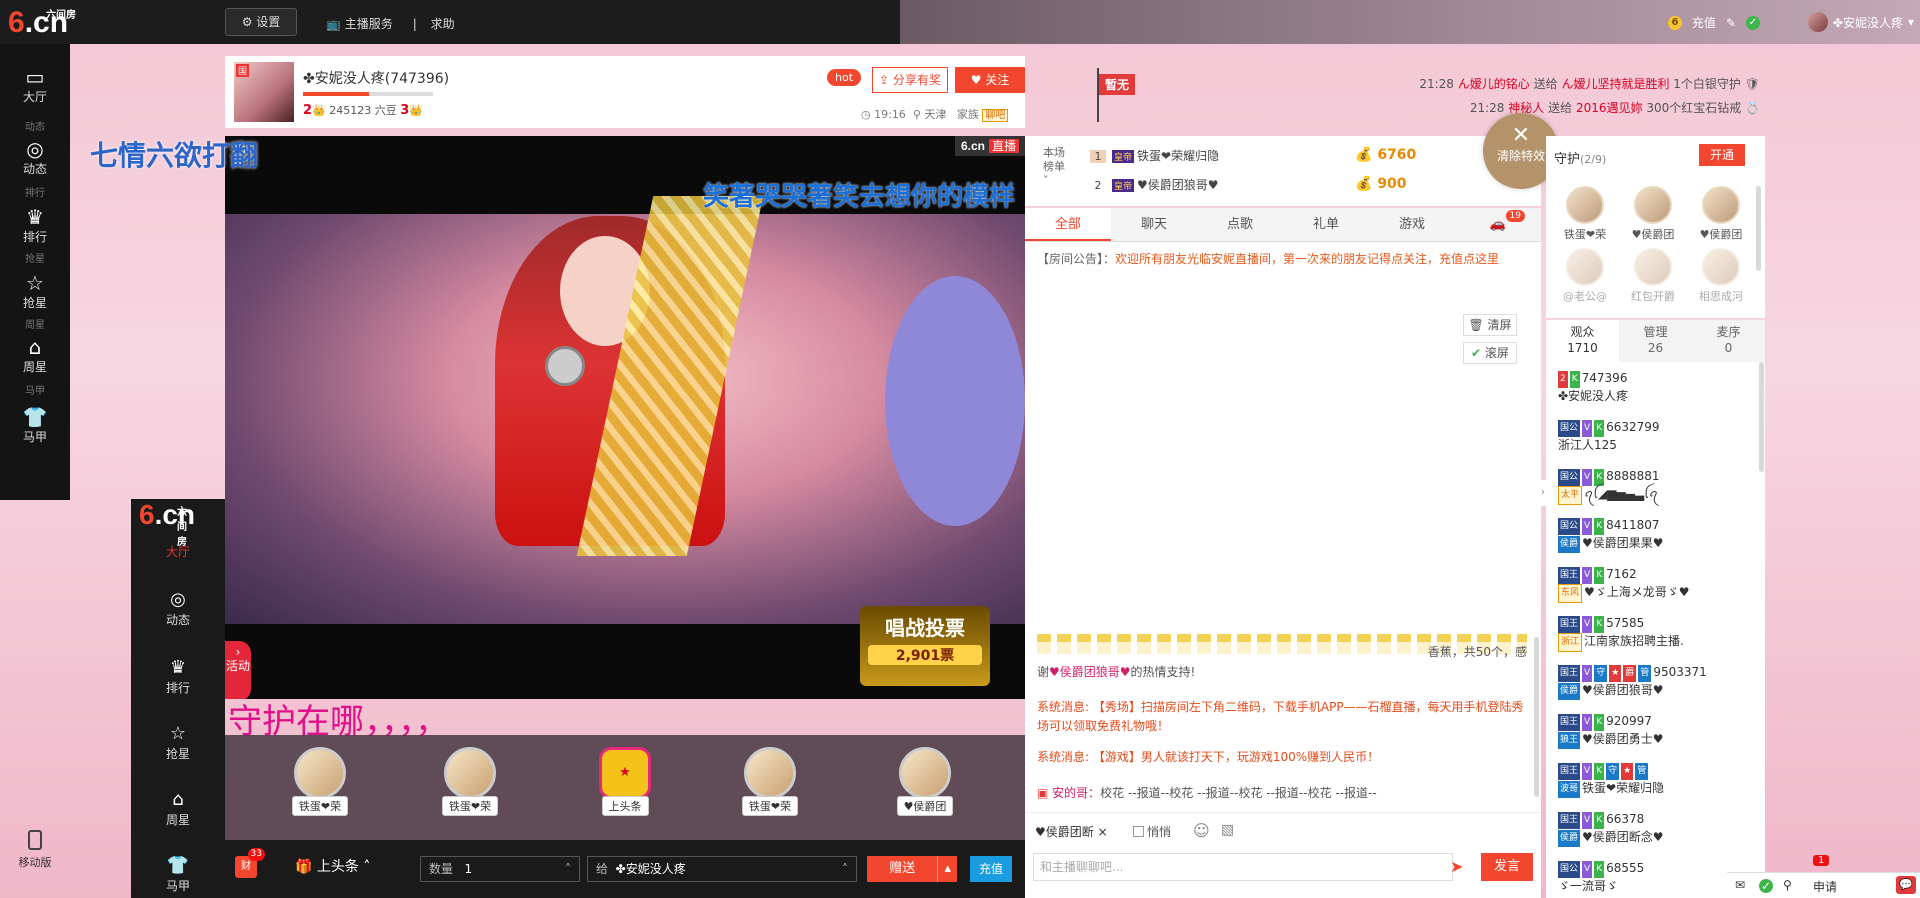 Image resolution: width=1920 pixels, height=898 pixels. What do you see at coordinates (1227, 830) in the screenshot?
I see `image-icon: ▧` at bounding box center [1227, 830].